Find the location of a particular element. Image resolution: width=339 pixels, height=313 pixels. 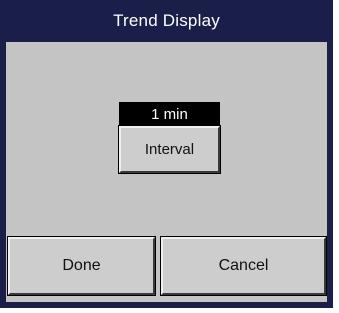

interval-value-display: 1 min is located at coordinates (169, 114).